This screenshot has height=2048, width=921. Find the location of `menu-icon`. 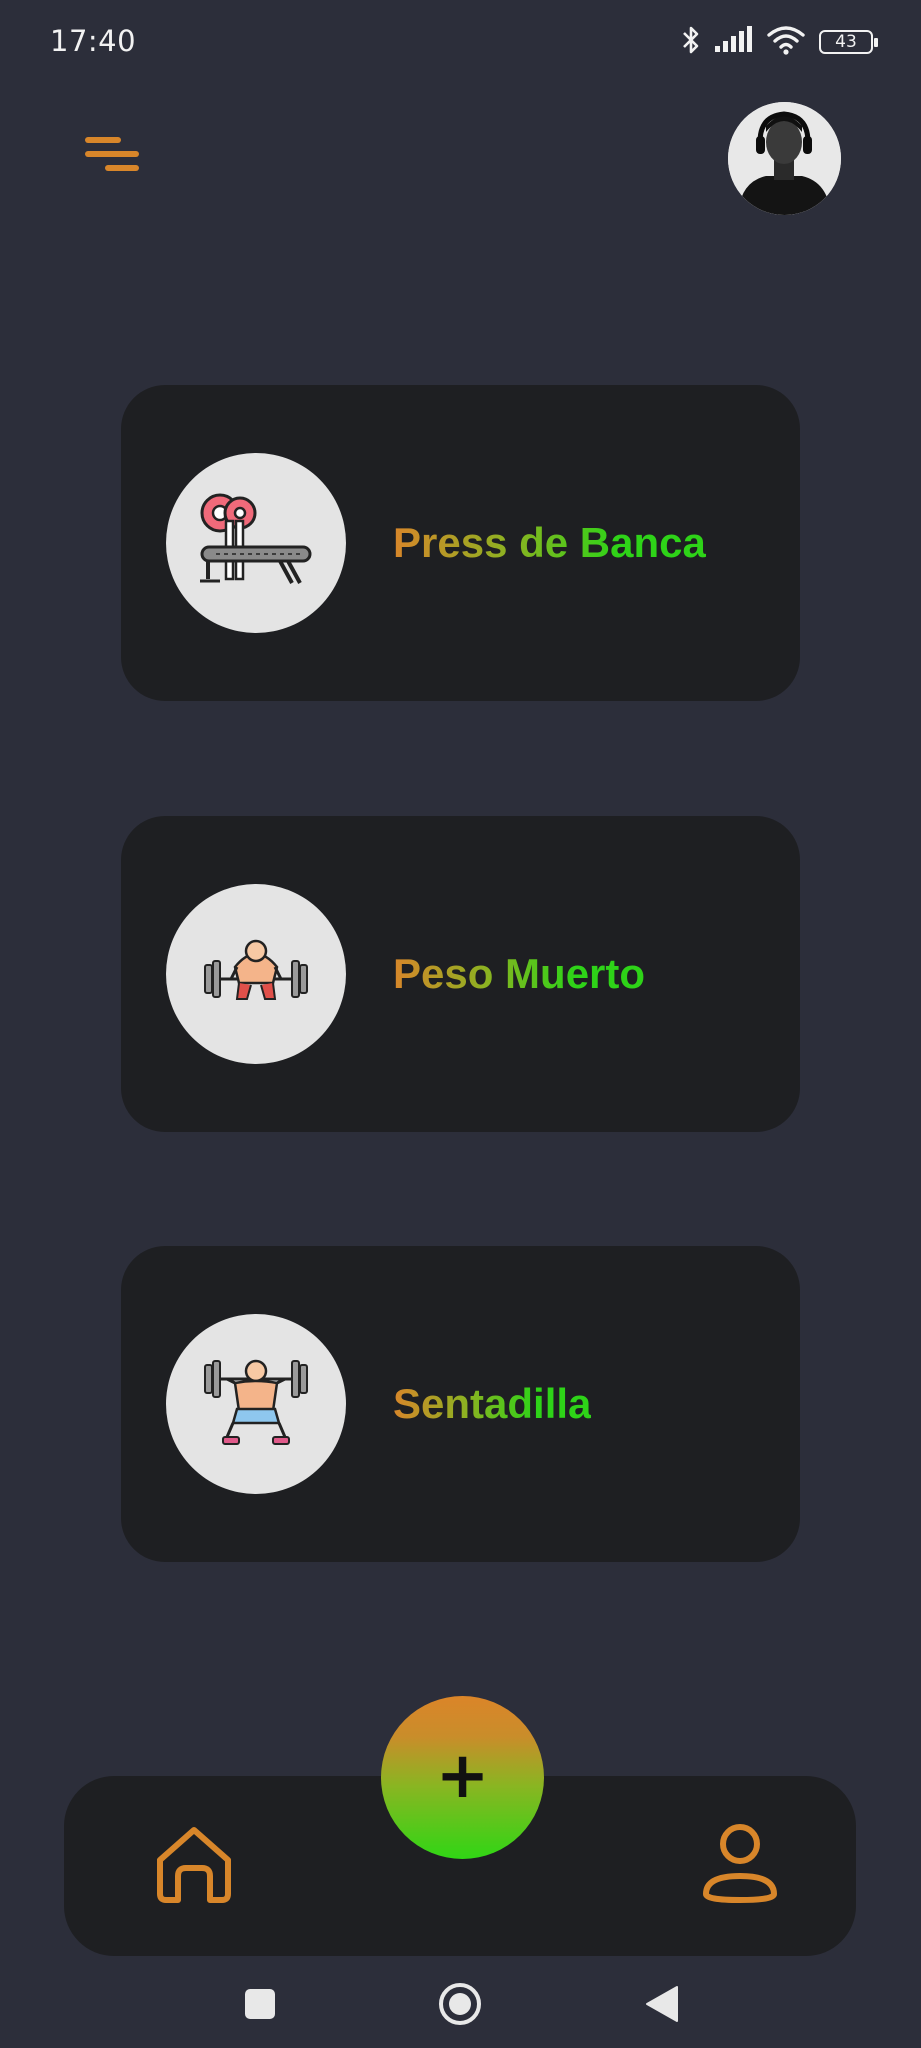

menu-icon is located at coordinates (114, 157).